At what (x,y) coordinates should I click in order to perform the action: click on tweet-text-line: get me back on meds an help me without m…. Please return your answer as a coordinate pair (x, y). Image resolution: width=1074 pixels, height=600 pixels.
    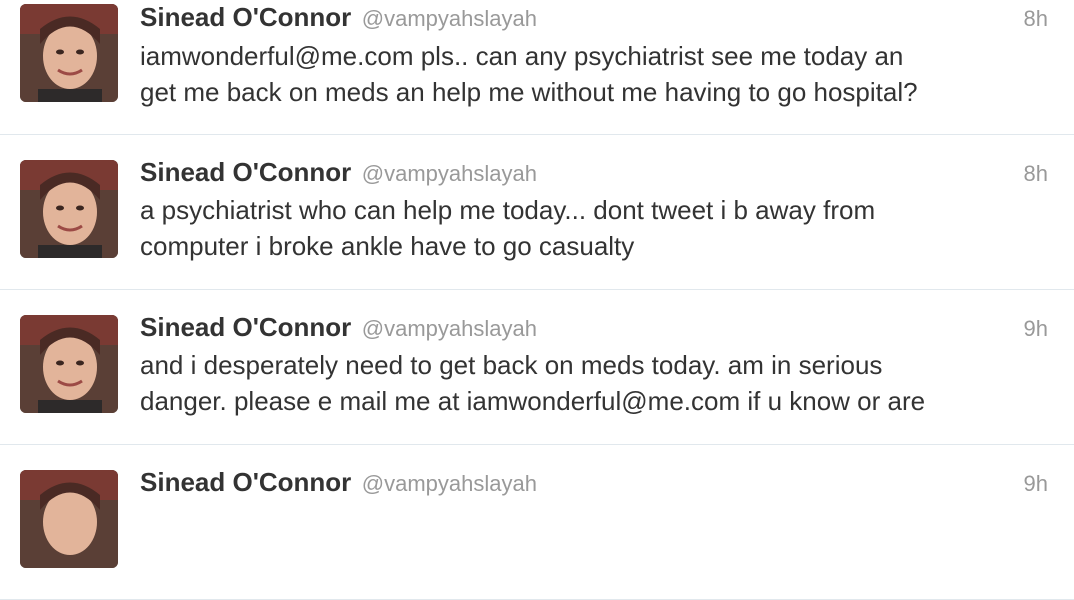
    Looking at the image, I should click on (529, 92).